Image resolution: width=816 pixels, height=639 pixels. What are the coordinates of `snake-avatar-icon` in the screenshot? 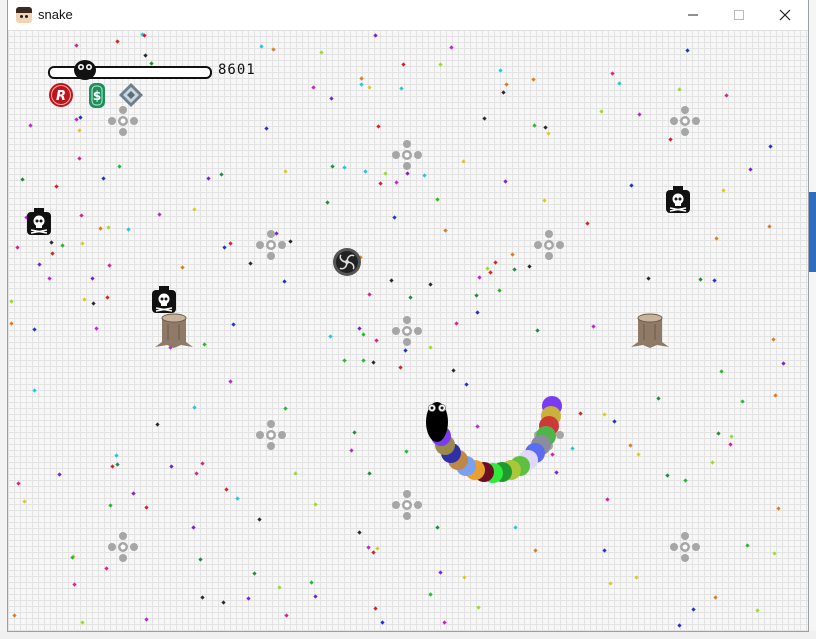 It's located at (85, 70).